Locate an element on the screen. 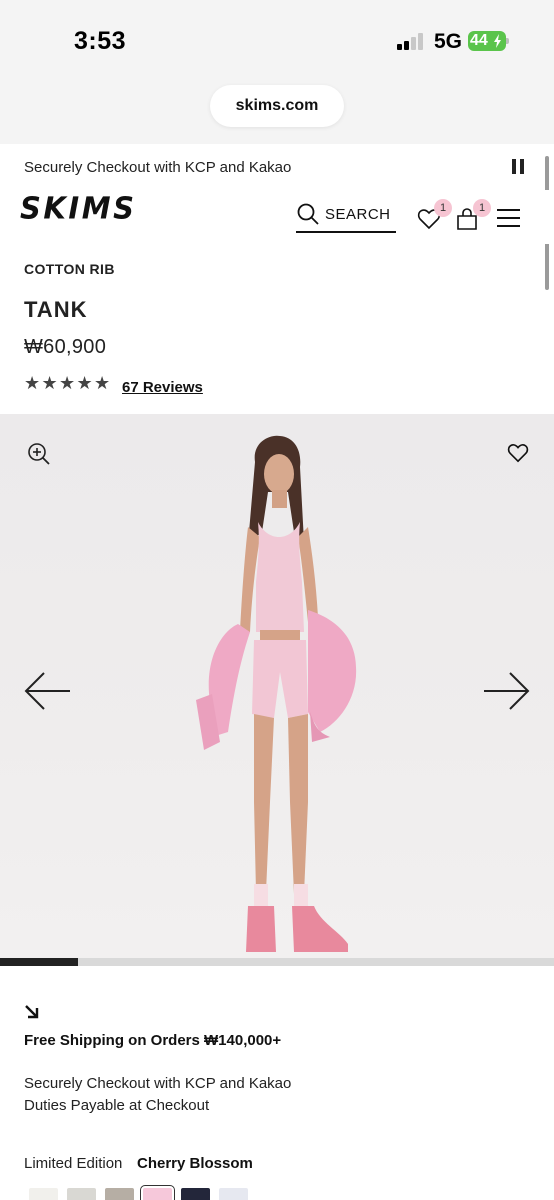 The height and width of the screenshot is (1200, 554). selected-color-name: Cherry Blossom is located at coordinates (195, 1163).